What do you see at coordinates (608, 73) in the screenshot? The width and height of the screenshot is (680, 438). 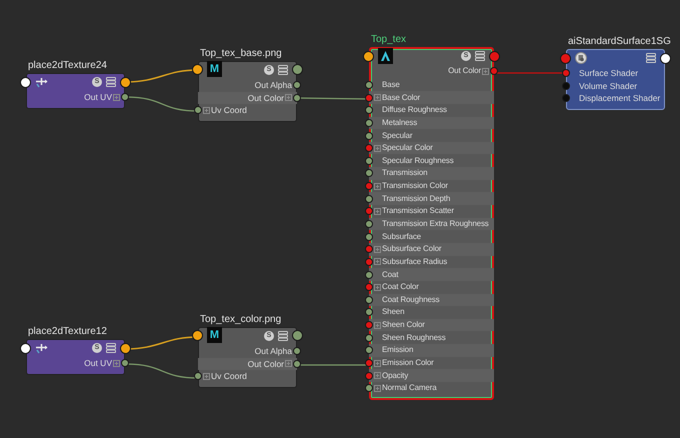 I see `port-label: Surface Shader` at bounding box center [608, 73].